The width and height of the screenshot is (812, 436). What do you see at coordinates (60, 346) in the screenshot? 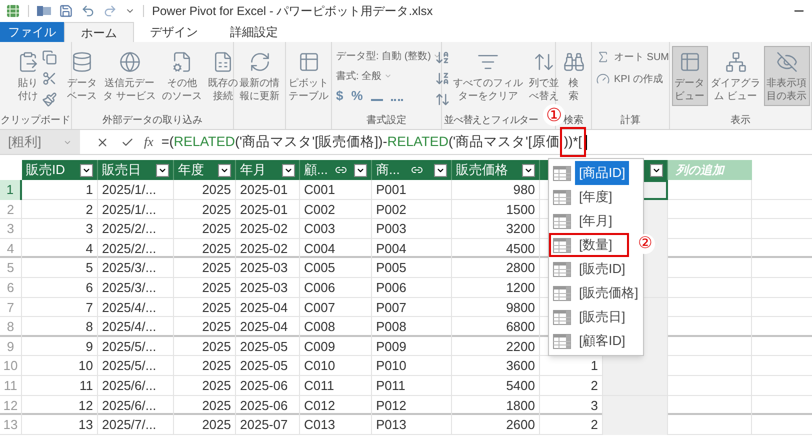
I see `table-cell: 9` at bounding box center [60, 346].